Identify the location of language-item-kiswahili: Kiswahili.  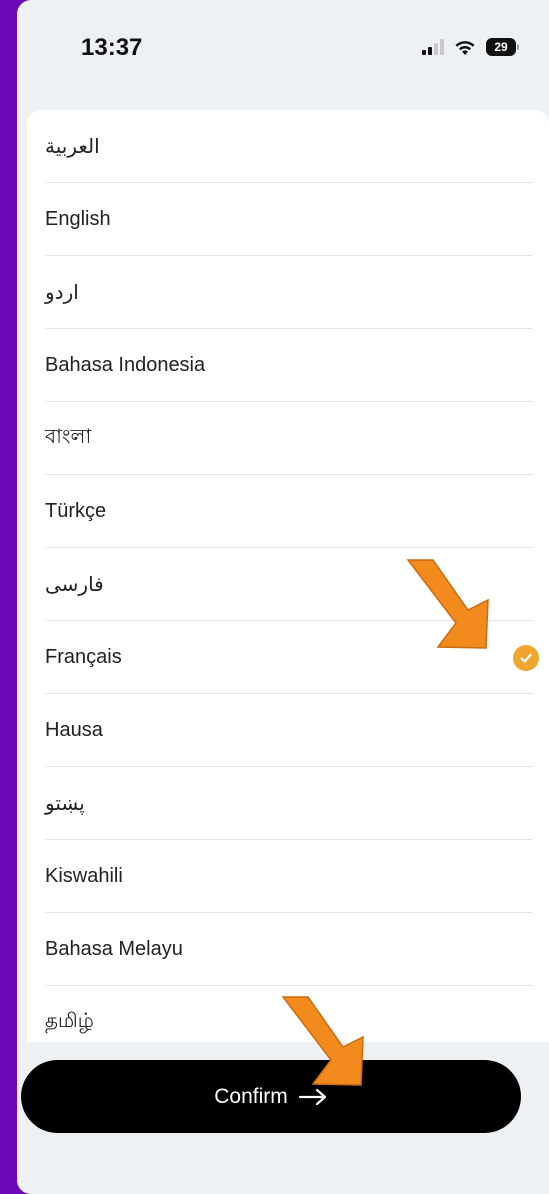
(288, 876).